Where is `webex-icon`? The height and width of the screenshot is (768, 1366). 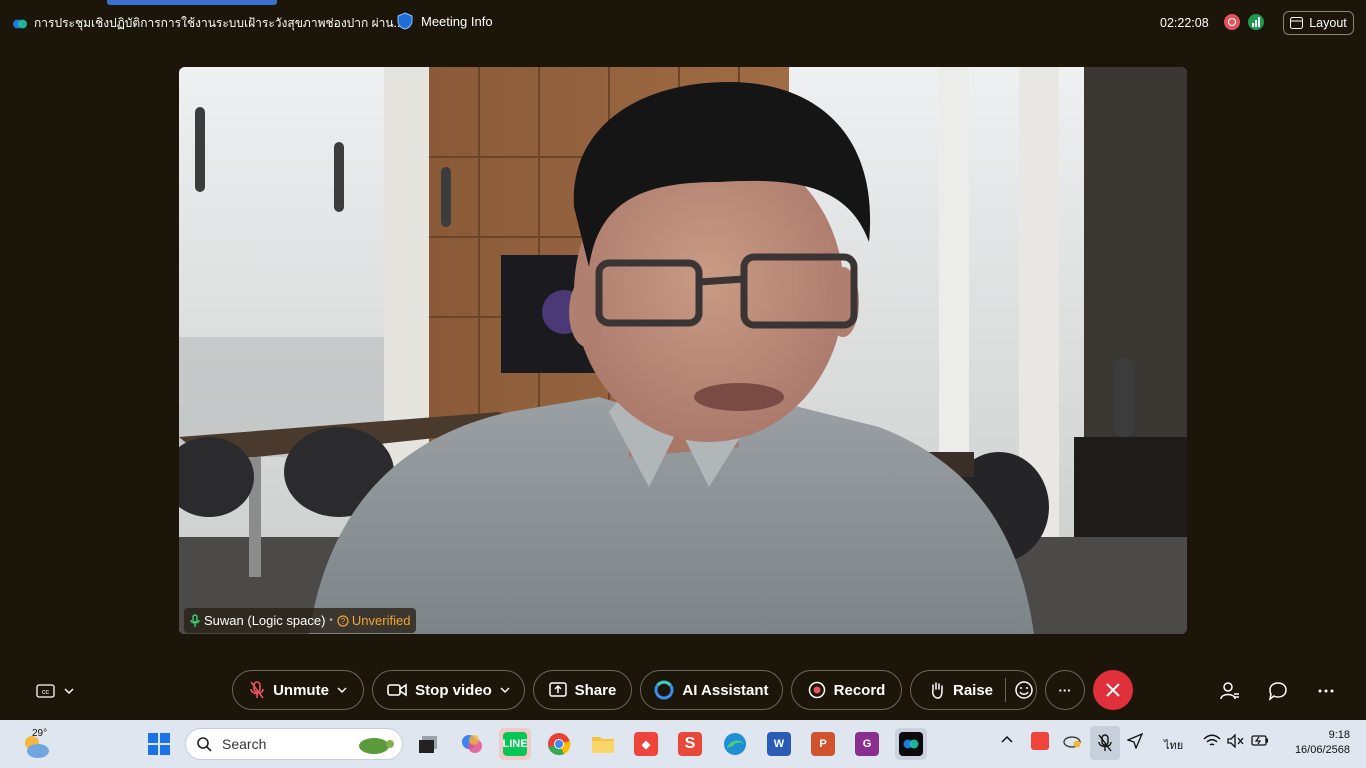
webex-icon is located at coordinates (911, 744).